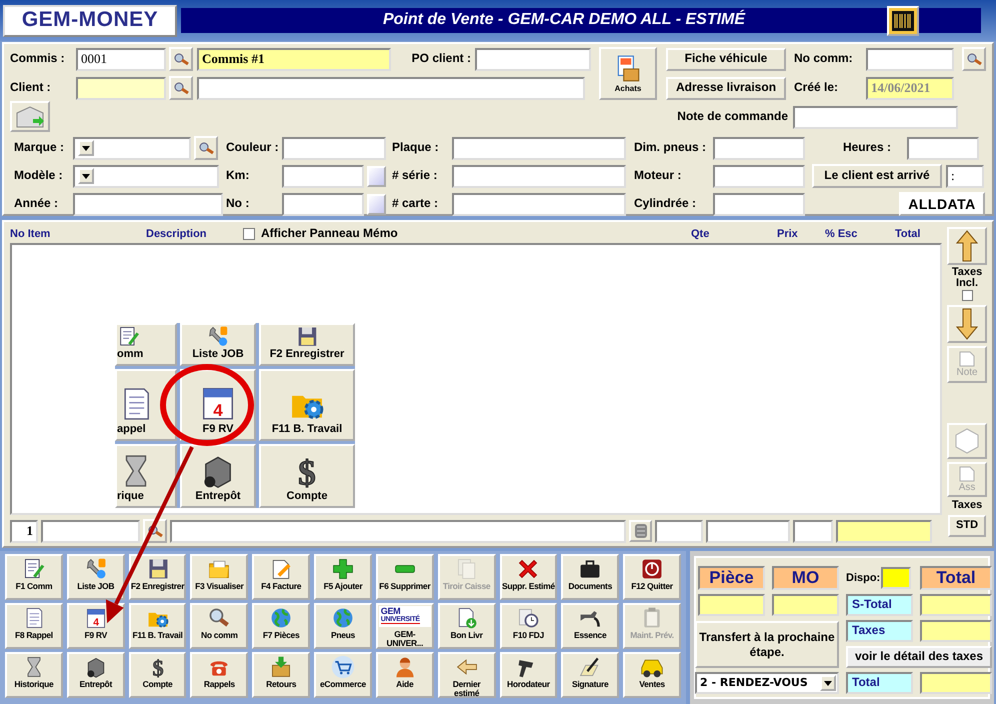  Describe the element at coordinates (405, 577) in the screenshot. I see `toolbar-button: F6 Supprimer` at that location.